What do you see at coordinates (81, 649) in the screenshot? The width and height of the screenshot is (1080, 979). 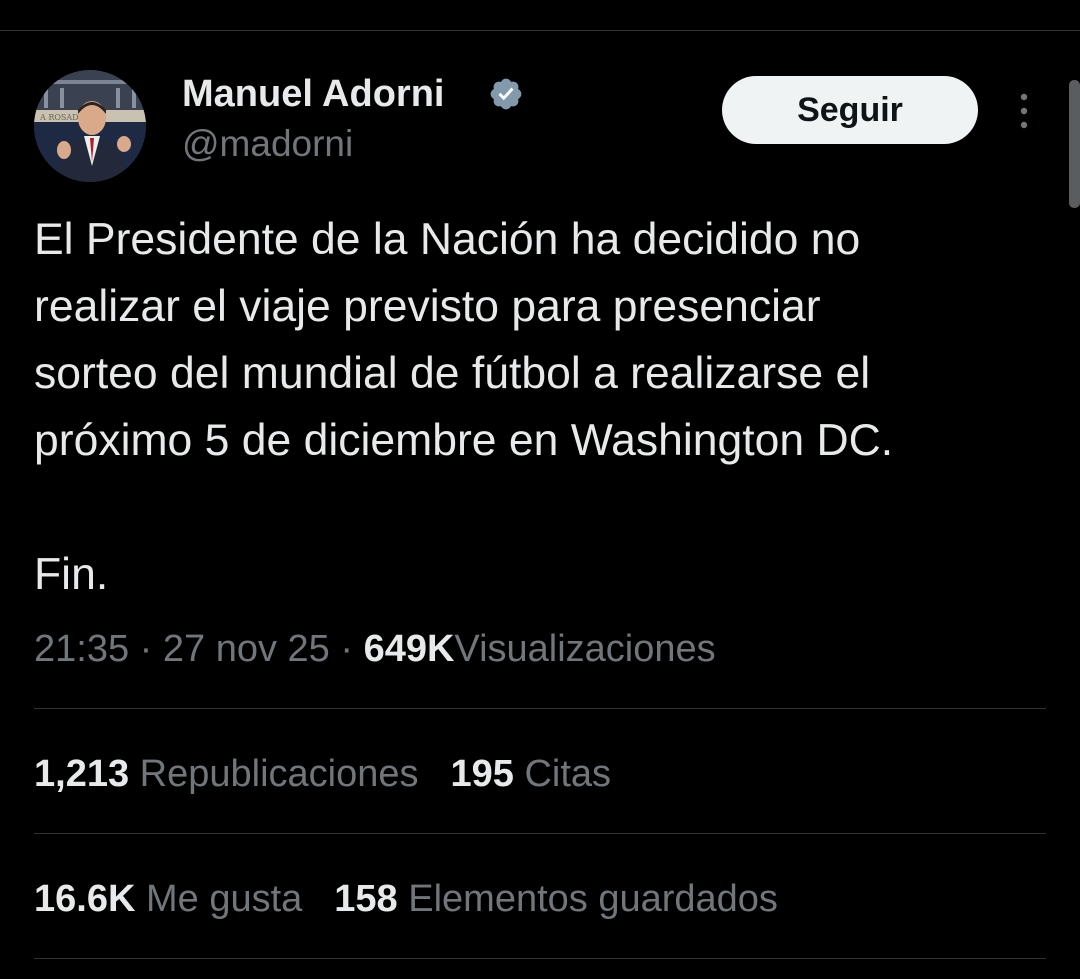 I see `tweet-time: 21:35` at bounding box center [81, 649].